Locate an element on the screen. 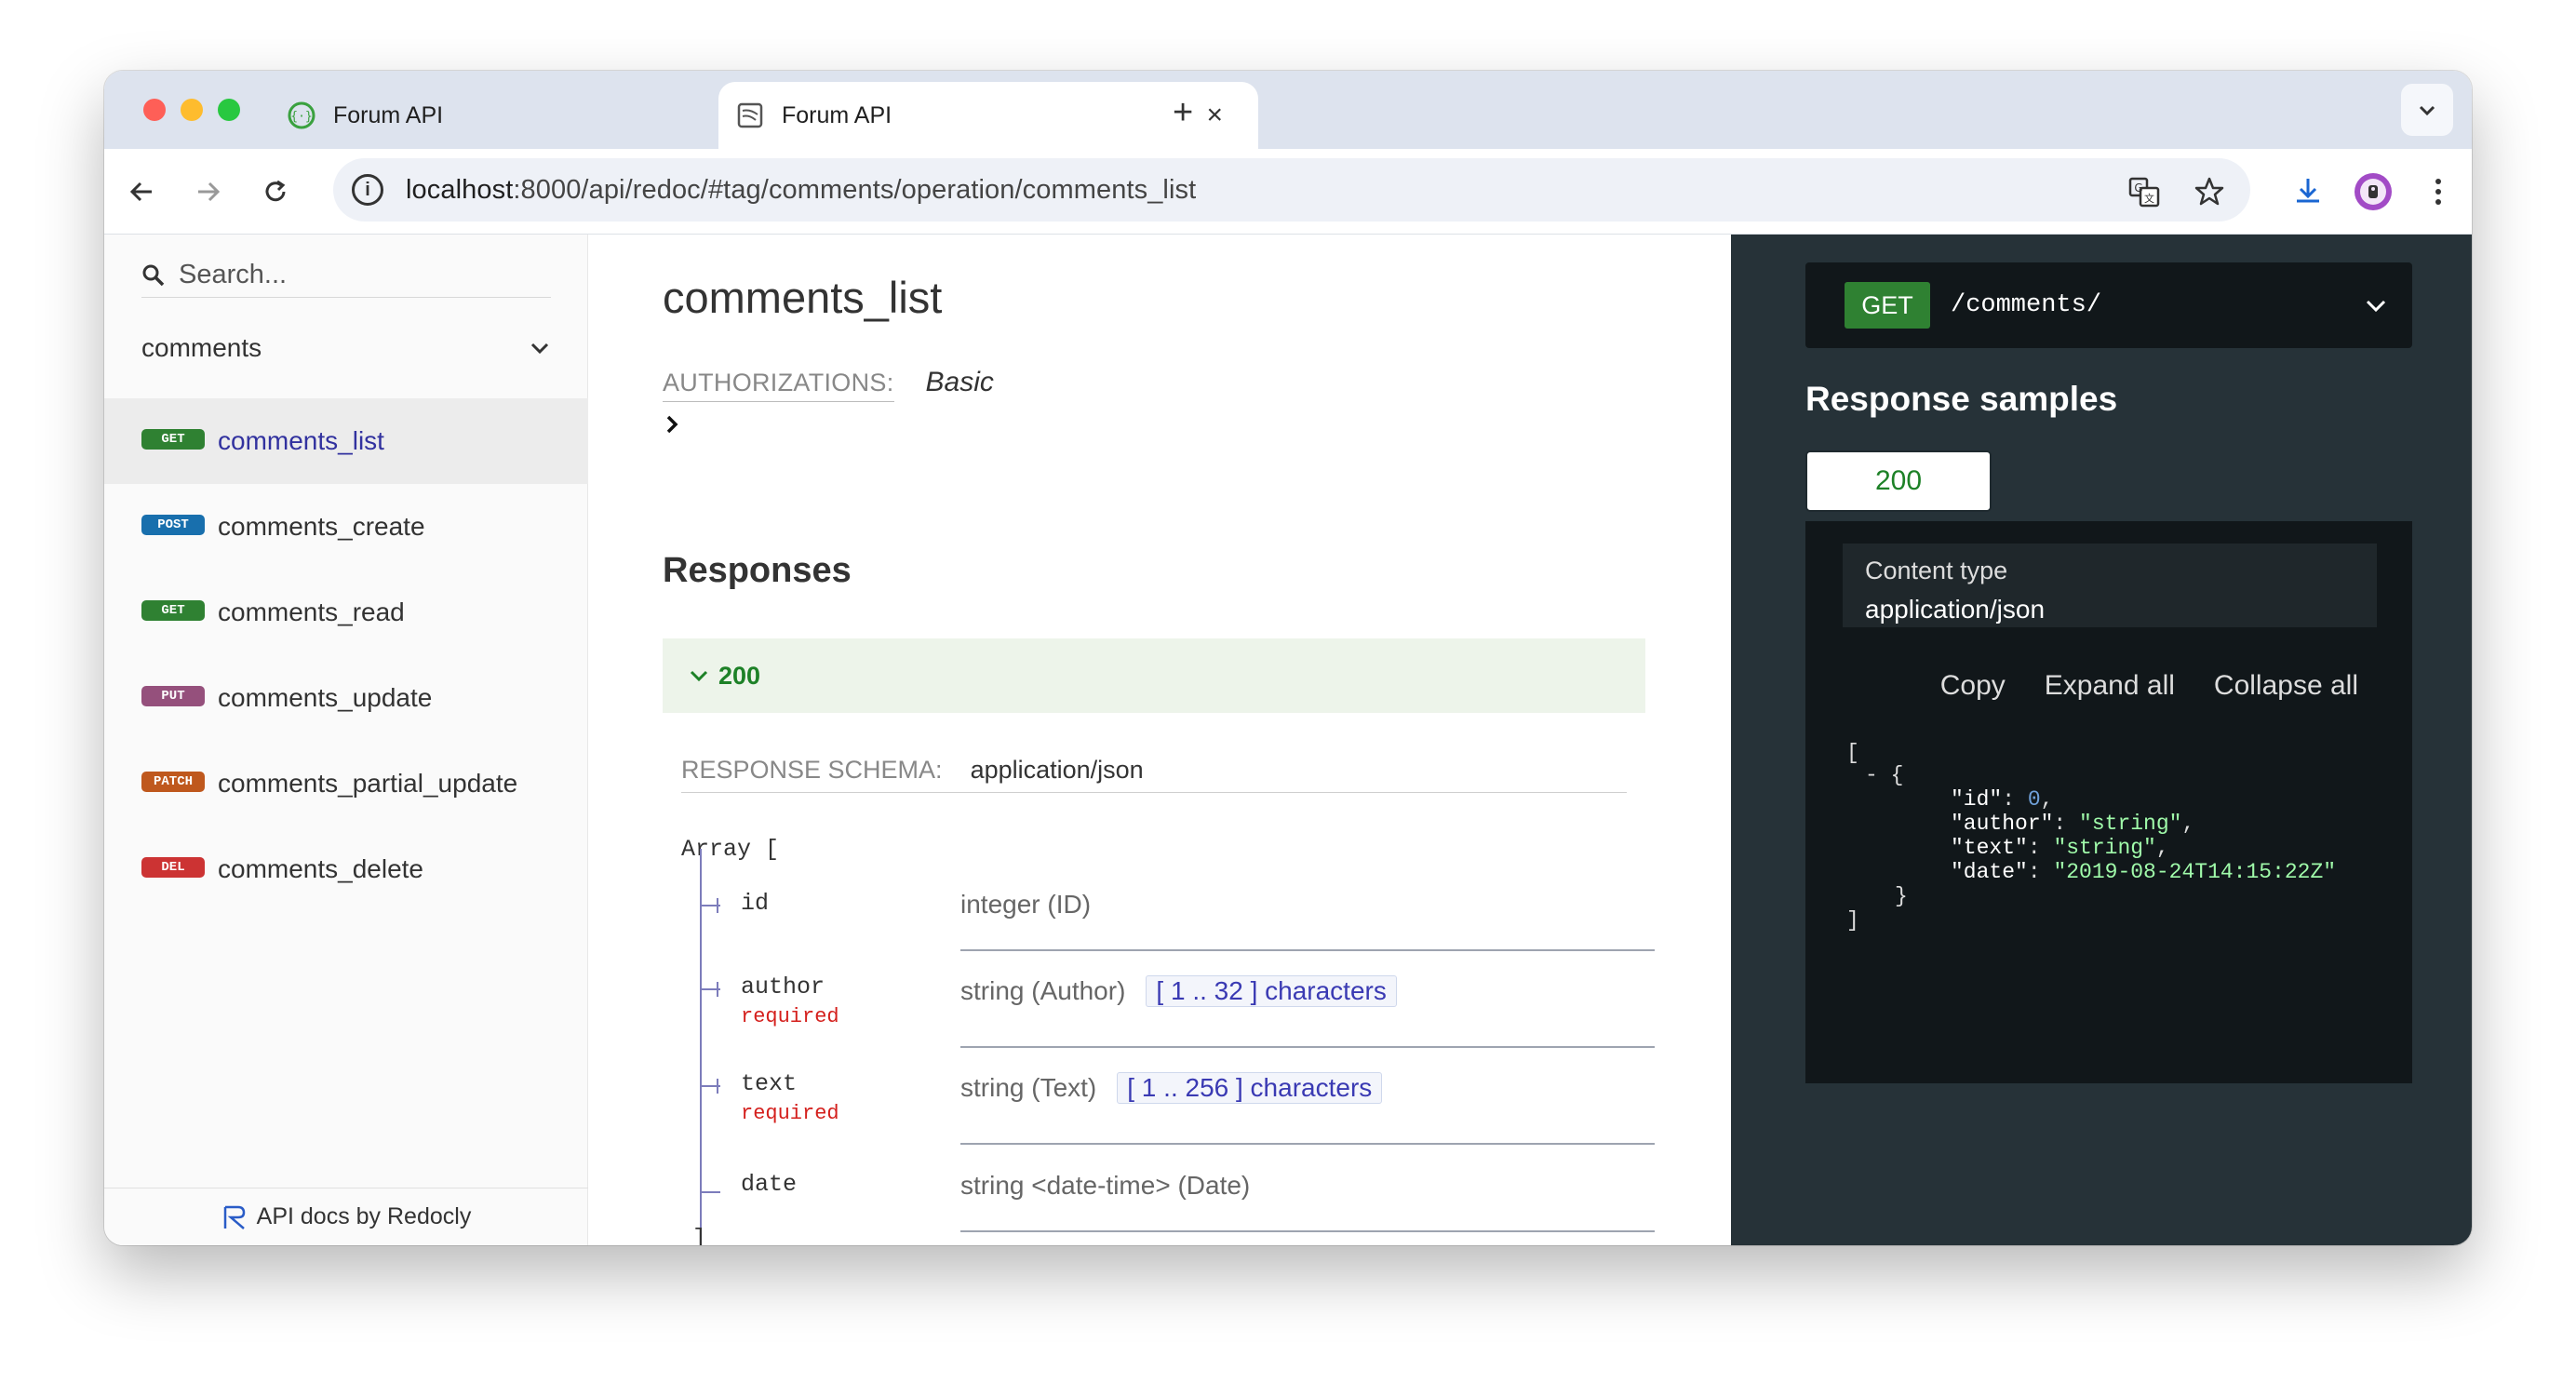  response-schema-label: RESPONSE SCHEMA: is located at coordinates (812, 770).